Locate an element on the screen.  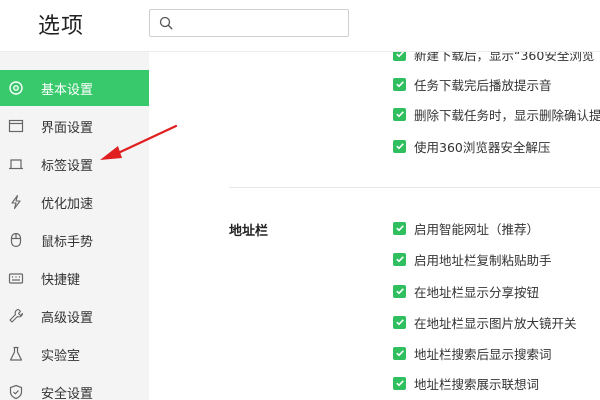
sidebar-item-security: 安全设置 is located at coordinates (74, 387).